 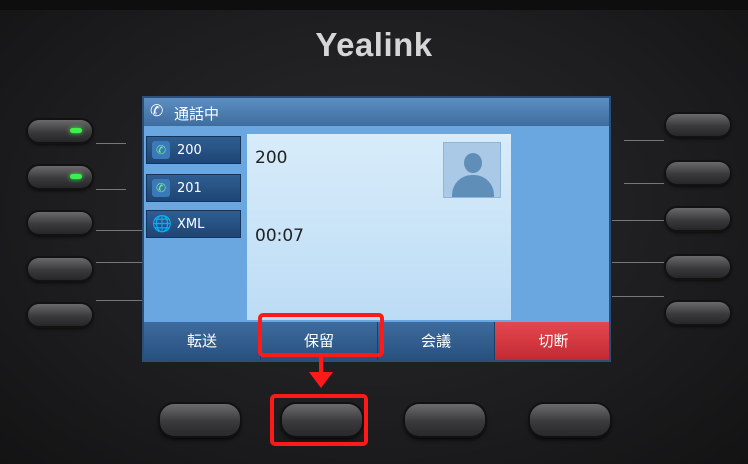 What do you see at coordinates (552, 341) in the screenshot?
I see `softkey-end-call: 切断` at bounding box center [552, 341].